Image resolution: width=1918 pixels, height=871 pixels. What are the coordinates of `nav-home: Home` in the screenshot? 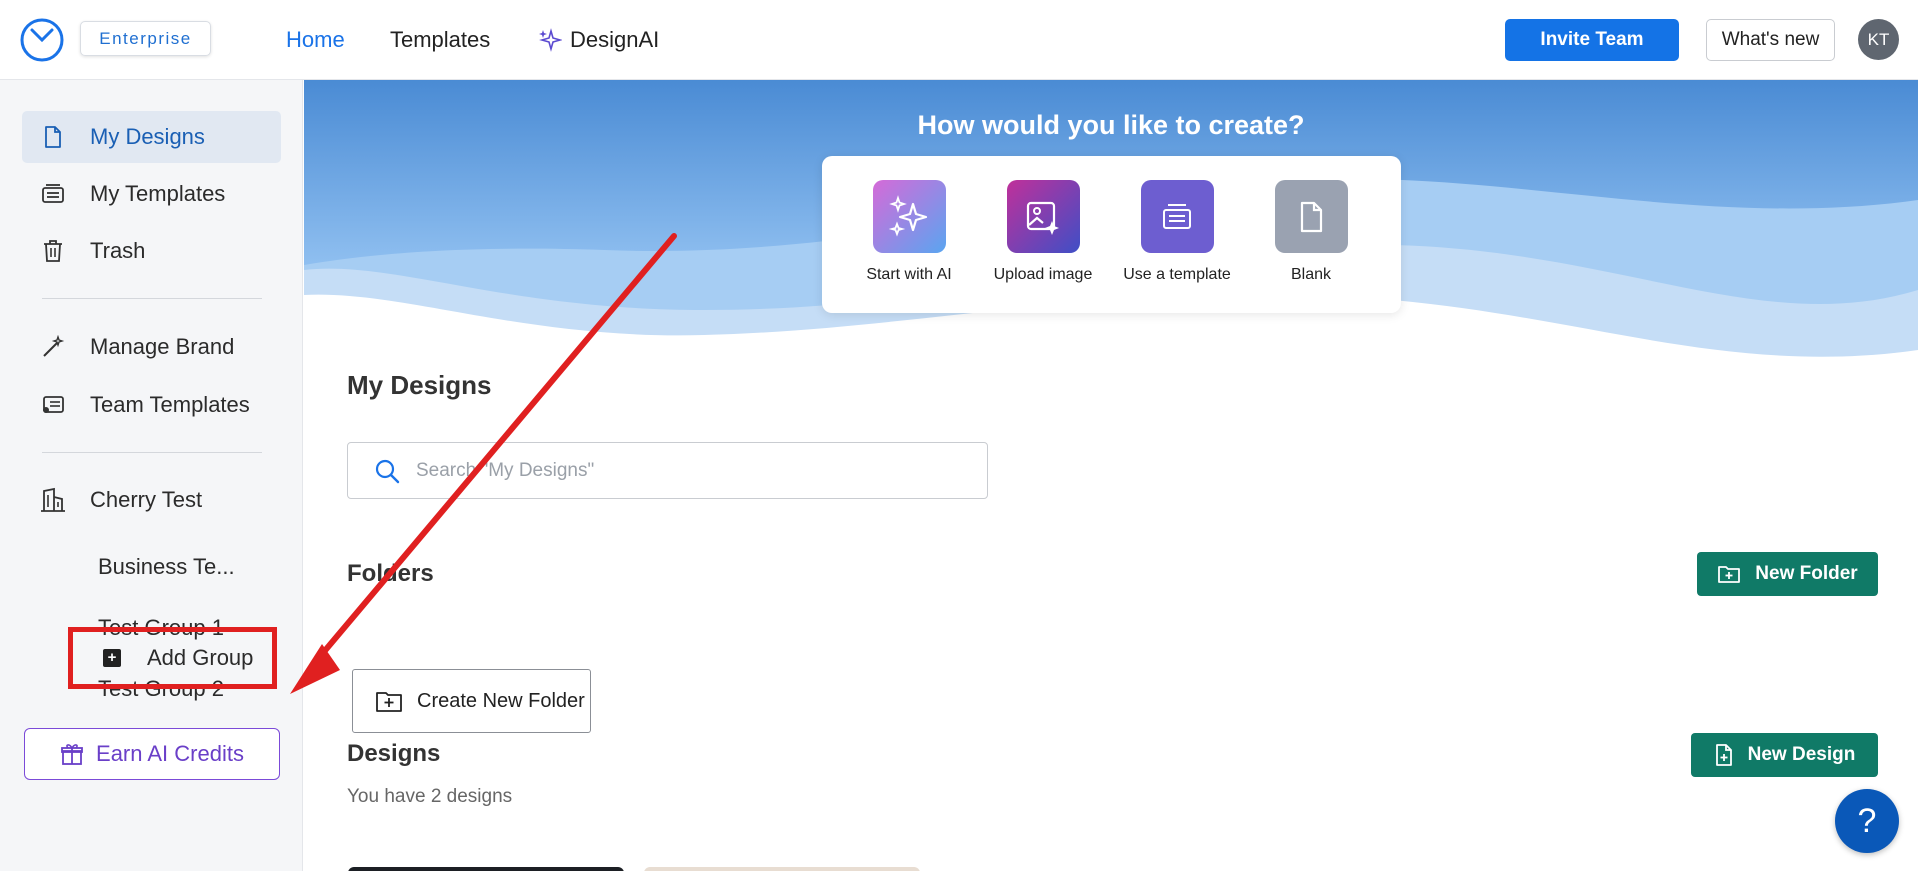 It's located at (315, 40).